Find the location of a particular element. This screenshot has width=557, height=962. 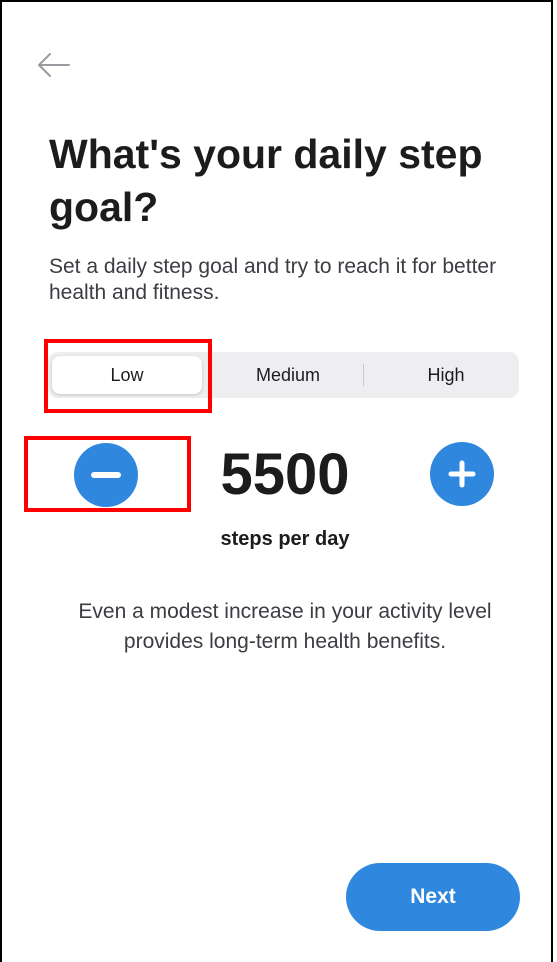

back-button is located at coordinates (54, 65).